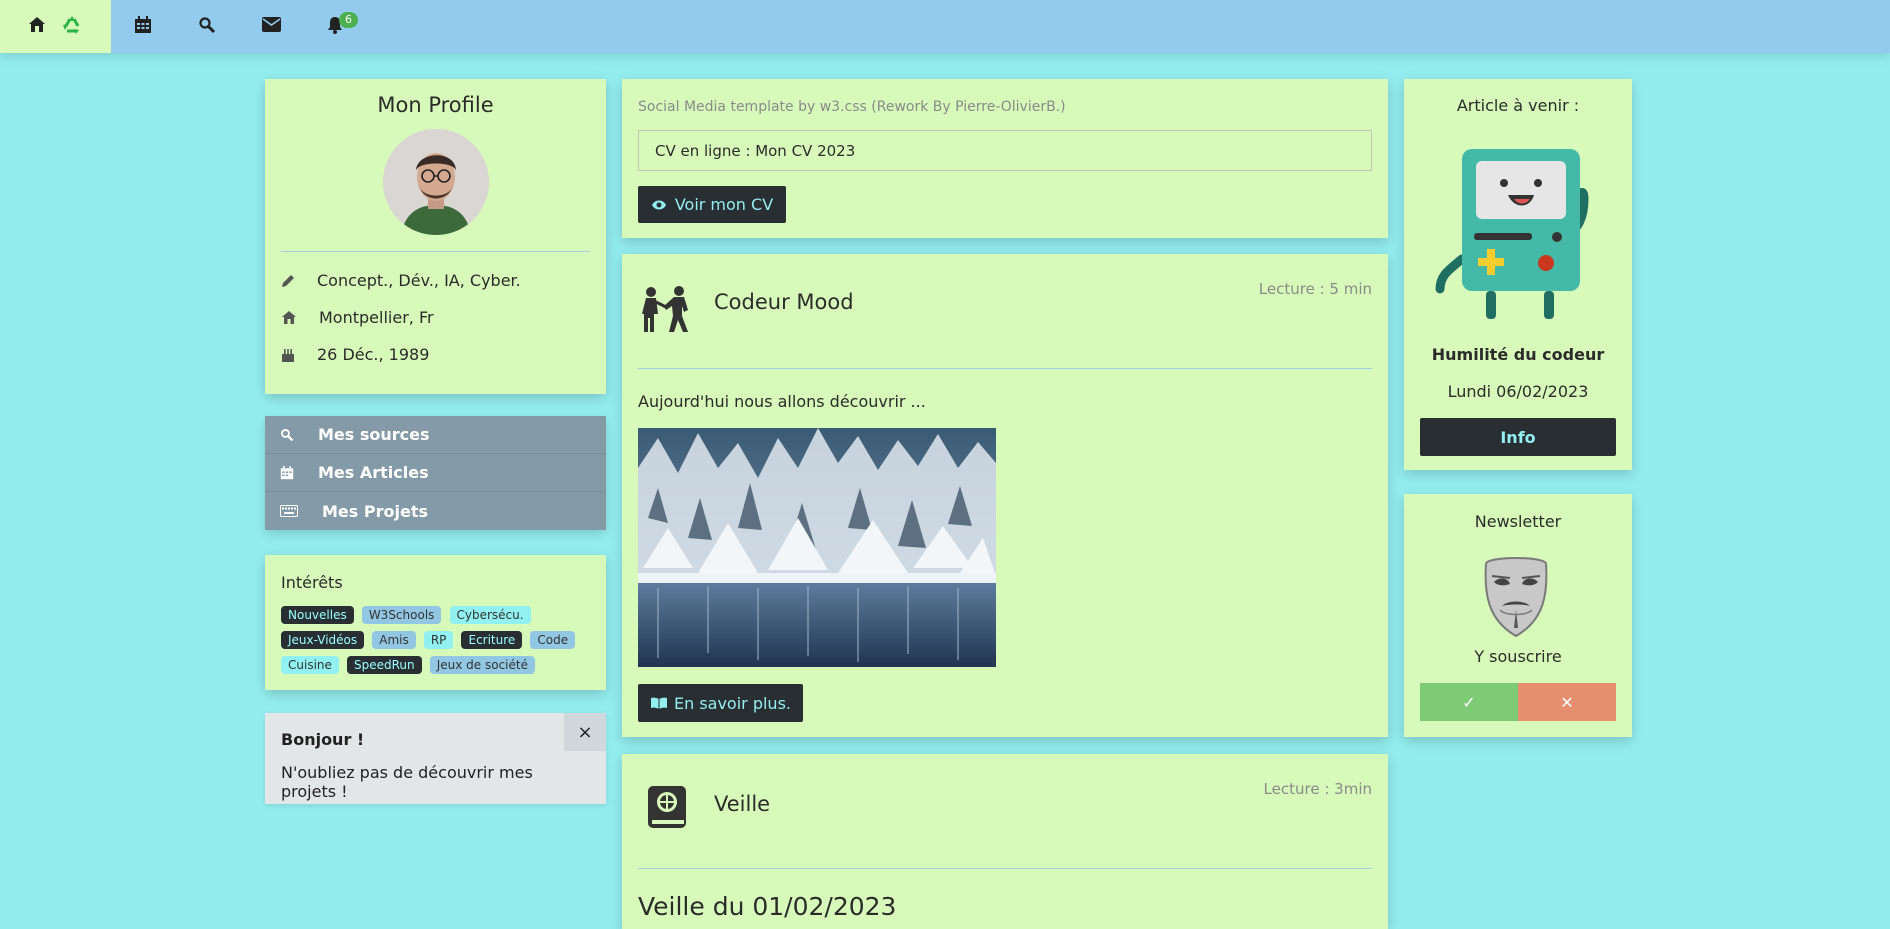 The image size is (1890, 929). I want to click on profile-title: Mon Profile, so click(435, 105).